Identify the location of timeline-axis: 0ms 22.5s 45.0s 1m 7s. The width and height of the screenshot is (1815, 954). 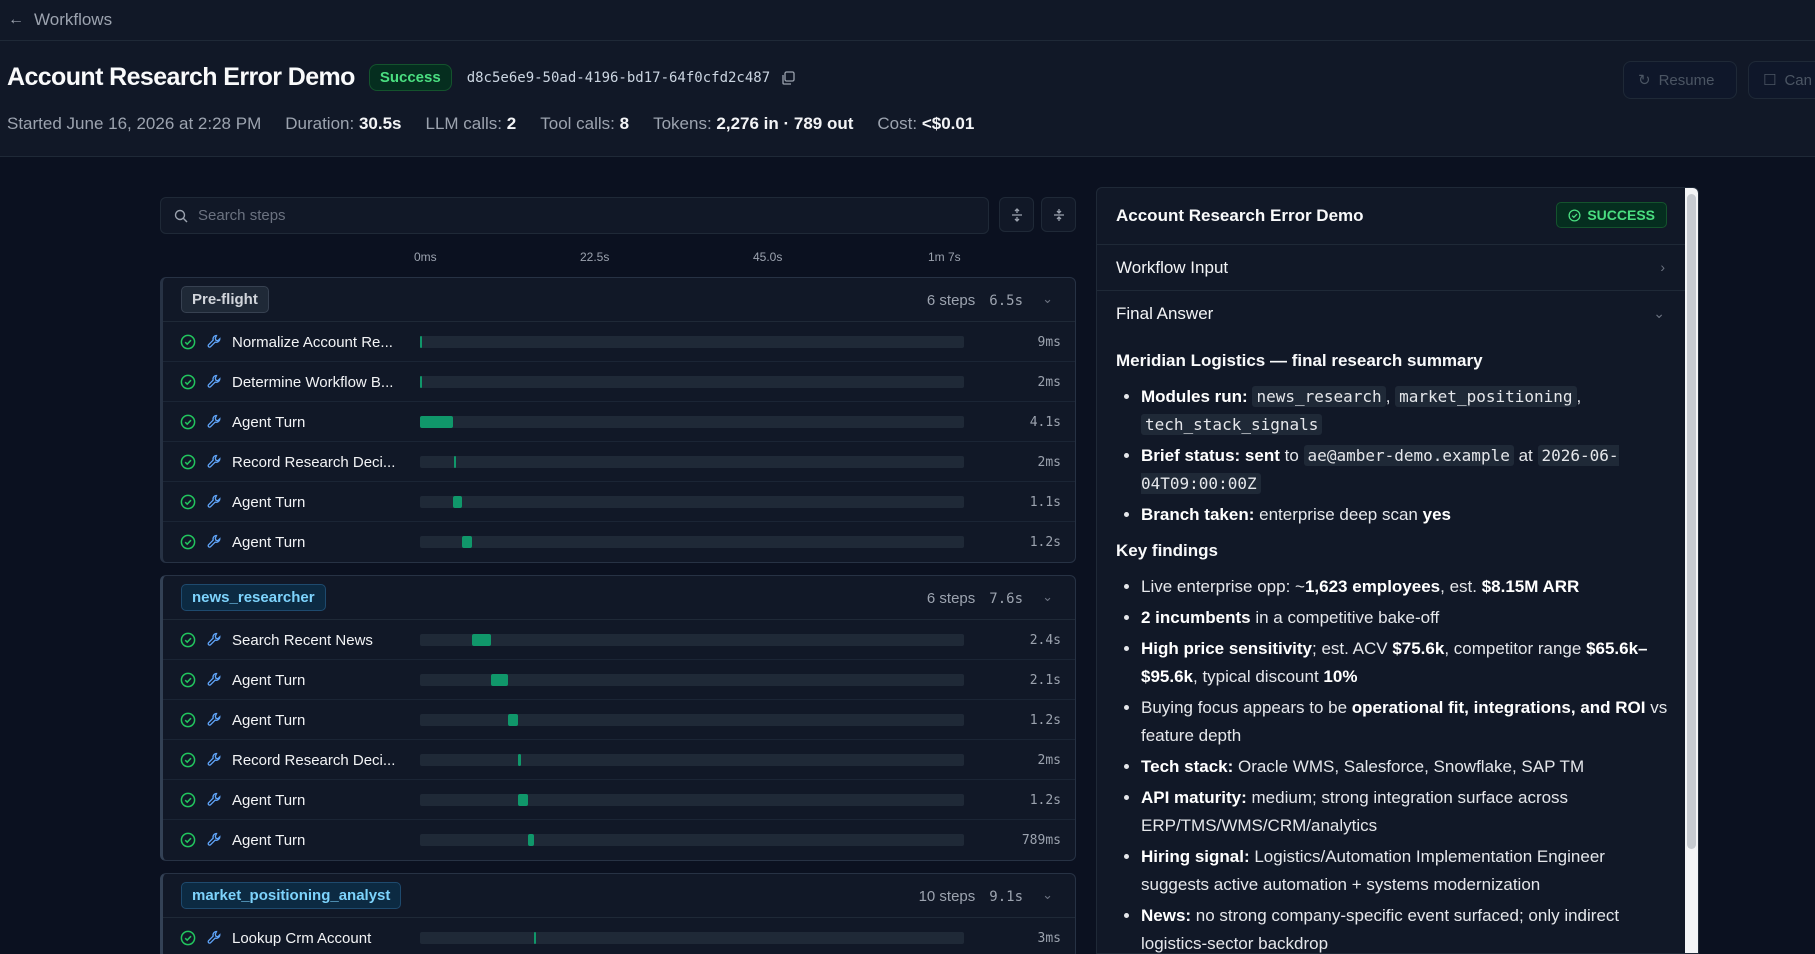
(500, 258).